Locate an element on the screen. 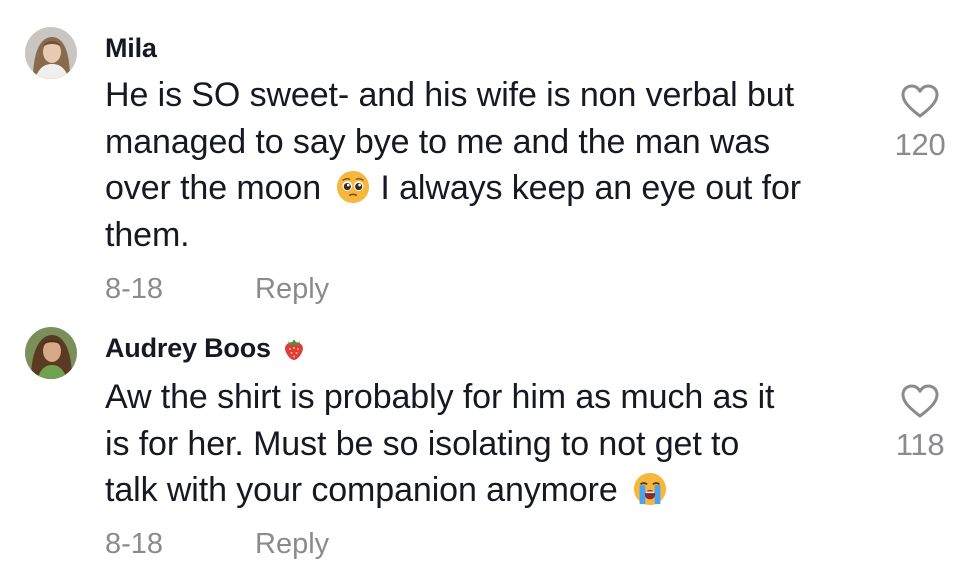 Image resolution: width=980 pixels, height=571 pixels. username-row: Mila is located at coordinates (131, 48).